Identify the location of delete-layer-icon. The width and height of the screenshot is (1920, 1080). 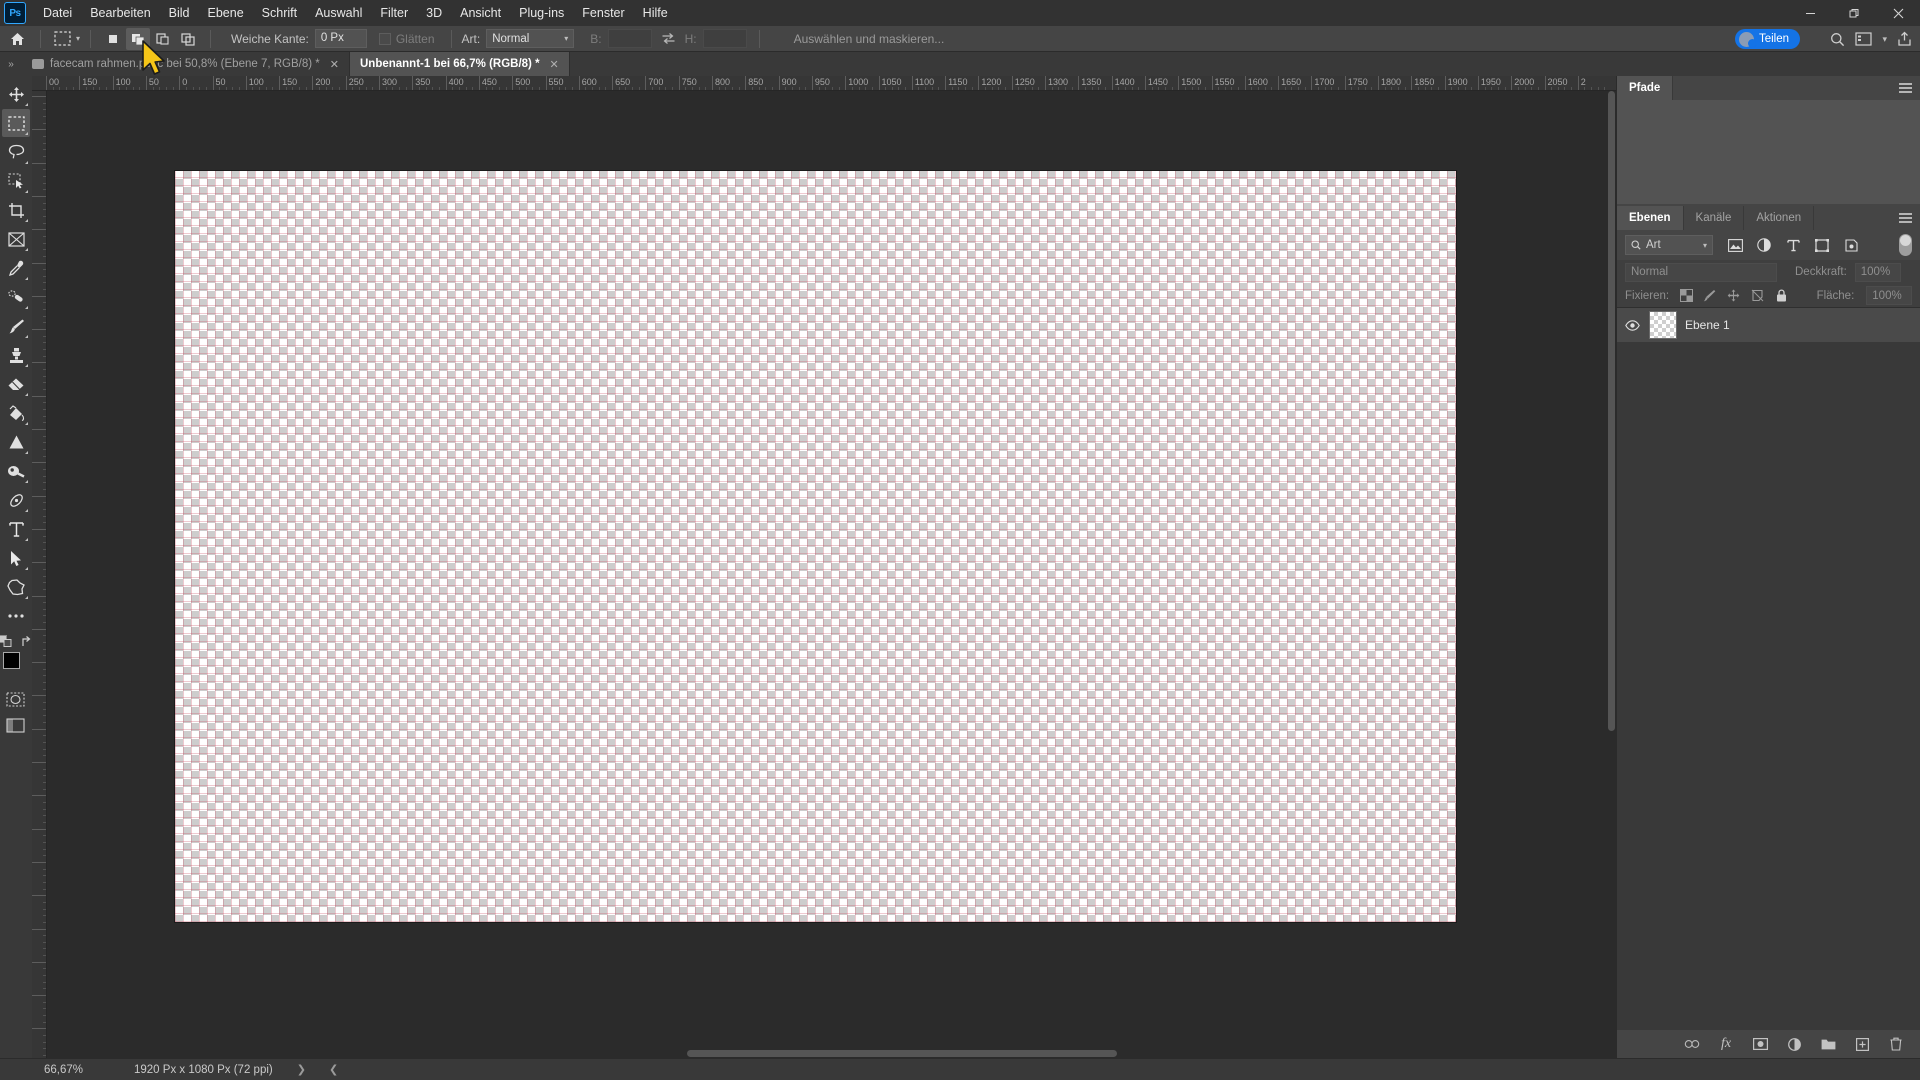
(1896, 1044).